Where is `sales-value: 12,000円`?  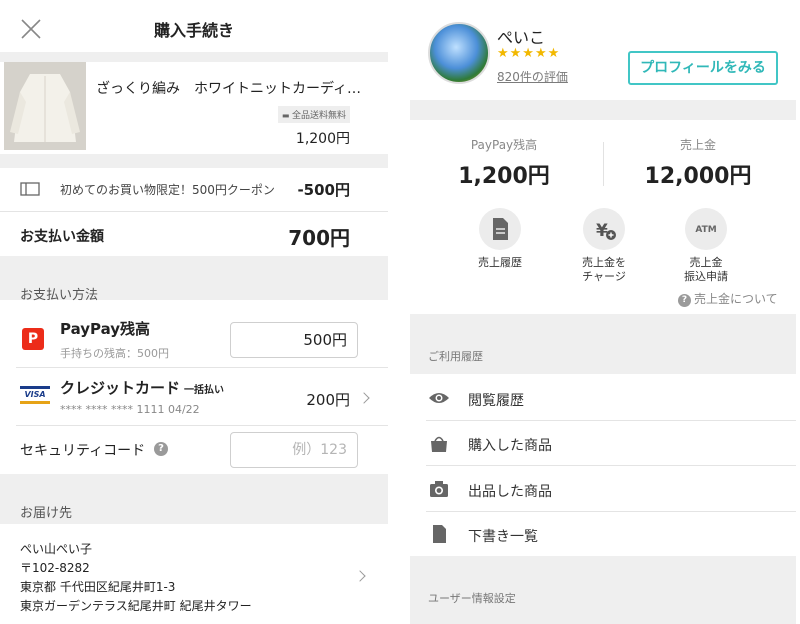 sales-value: 12,000円 is located at coordinates (698, 176).